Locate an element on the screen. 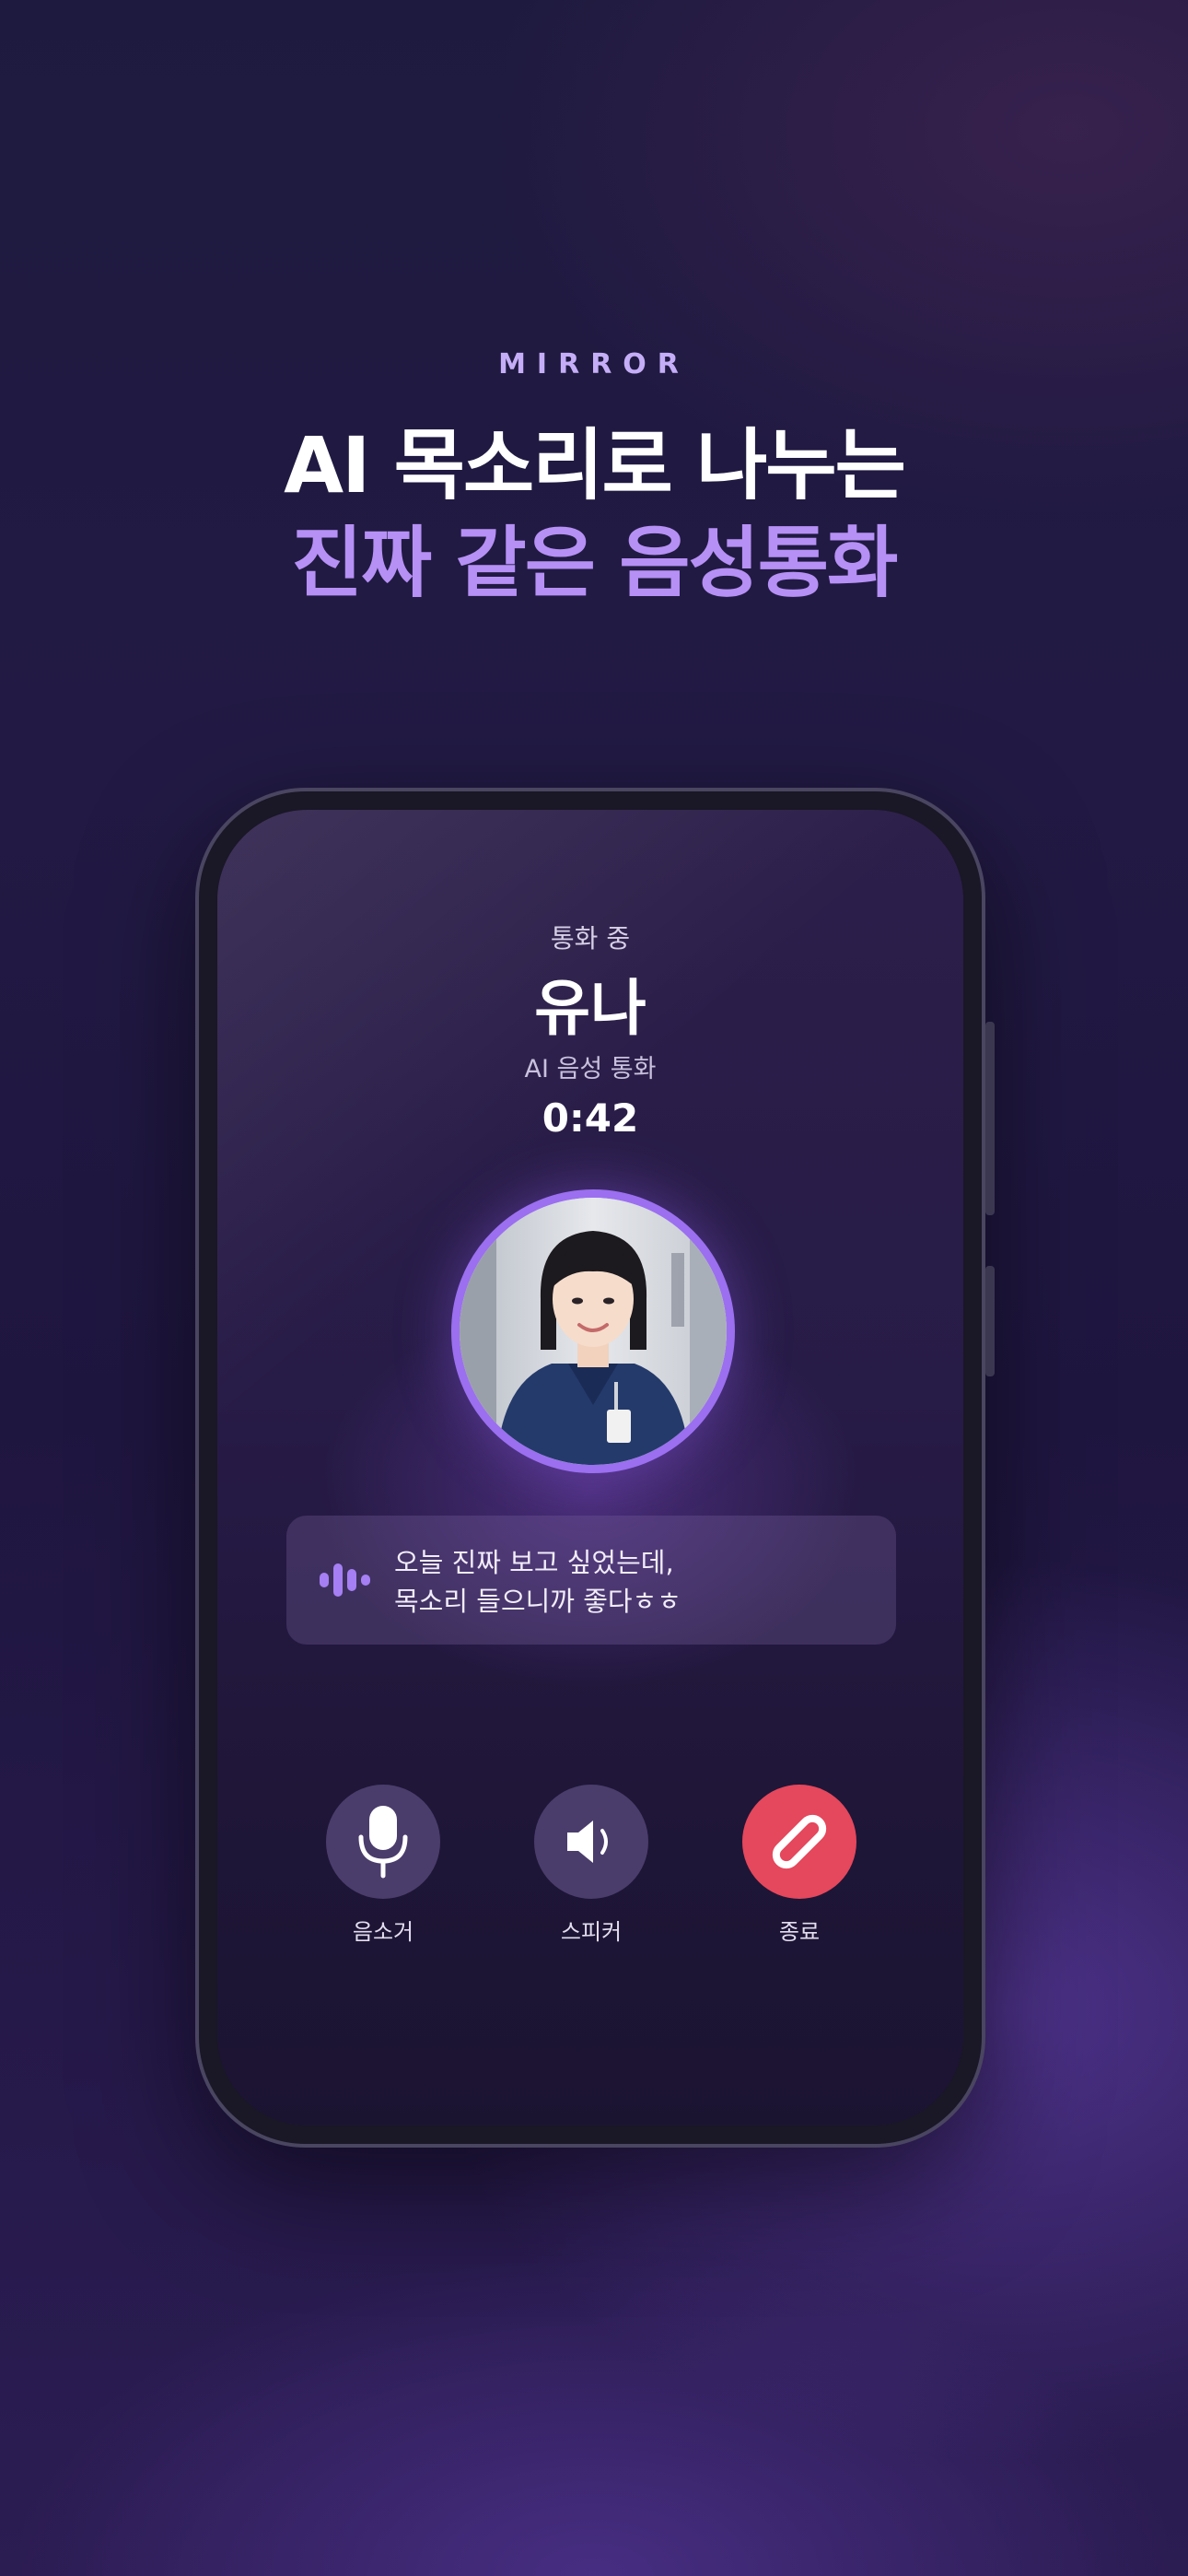 This screenshot has width=1188, height=2576. microphone-icon is located at coordinates (383, 1842).